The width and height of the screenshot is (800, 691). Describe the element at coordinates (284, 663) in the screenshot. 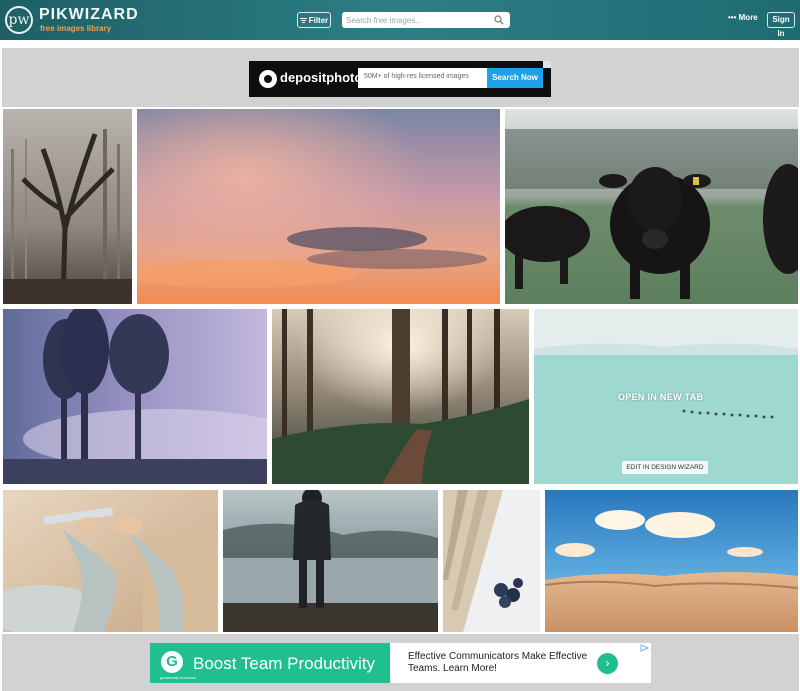

I see `grammarly-headline: Boost Team Productivity` at that location.